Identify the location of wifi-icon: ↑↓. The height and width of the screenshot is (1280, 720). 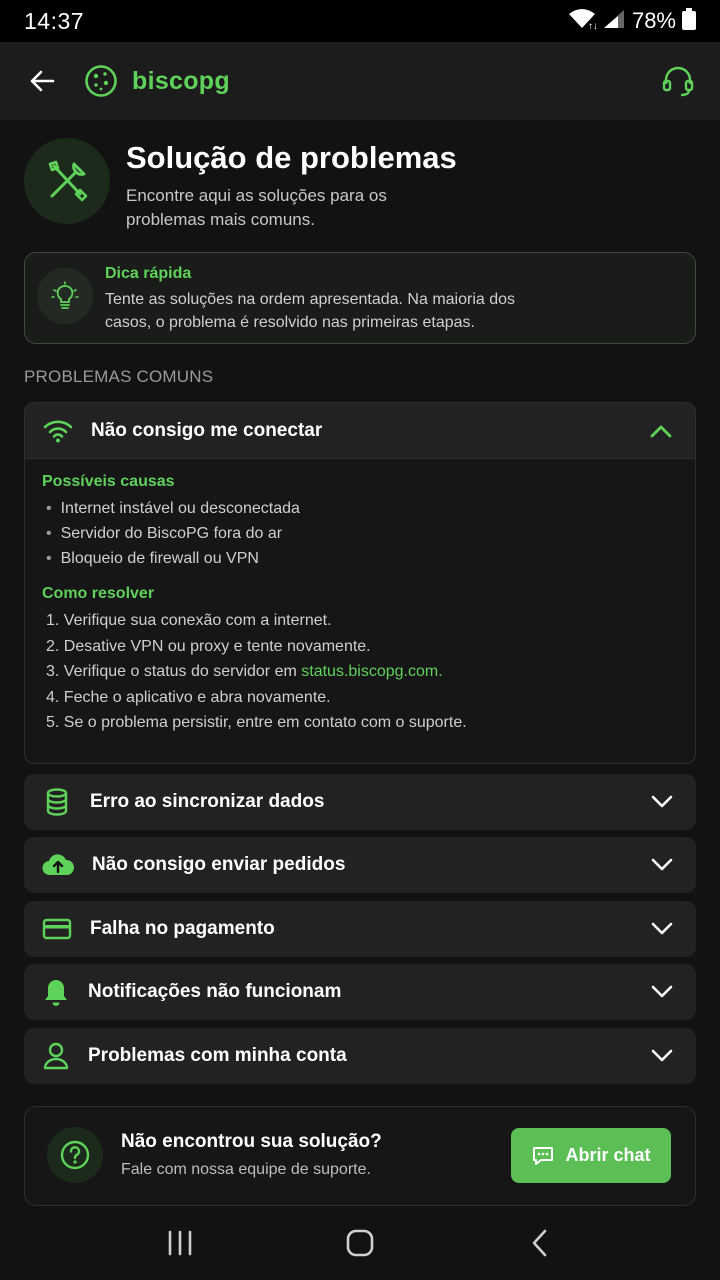
(583, 21).